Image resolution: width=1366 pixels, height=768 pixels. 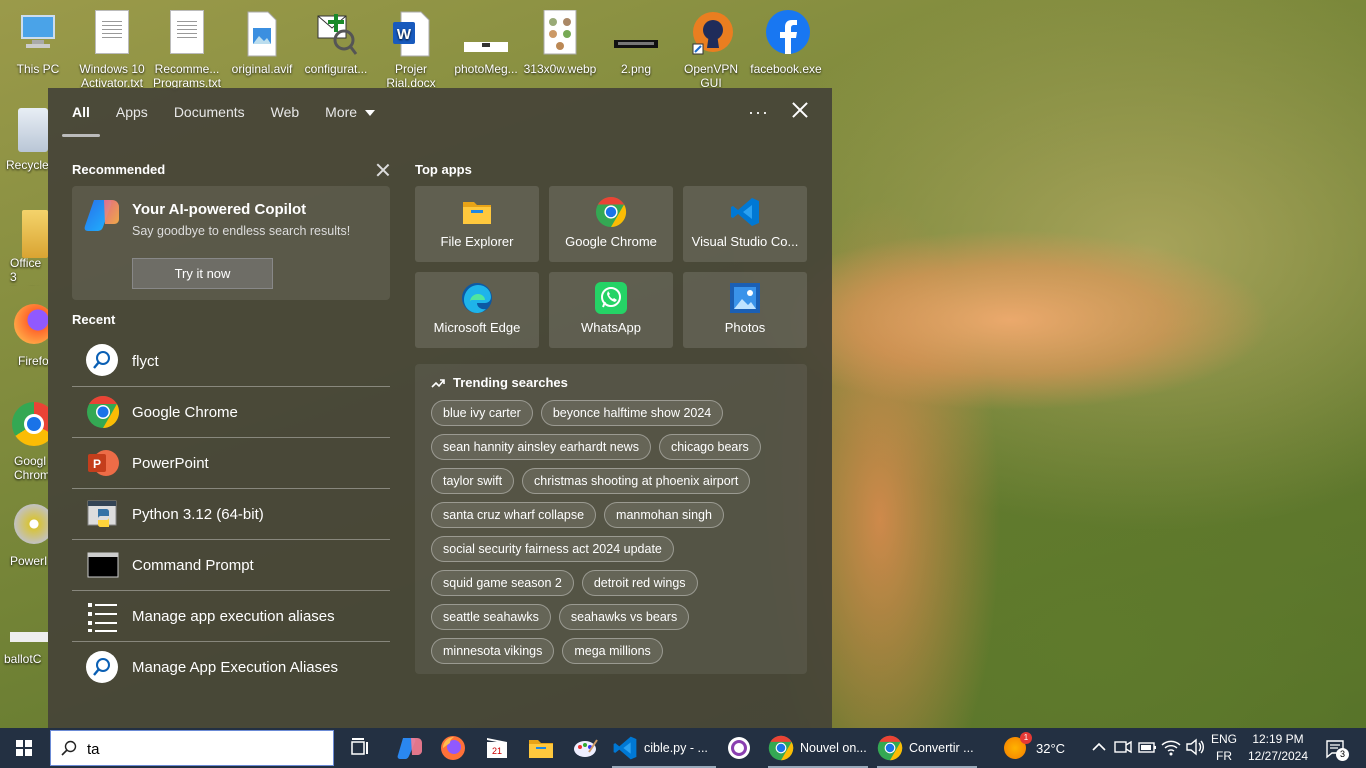 What do you see at coordinates (482, 413) in the screenshot?
I see `trending-chip: blue ivy carter` at bounding box center [482, 413].